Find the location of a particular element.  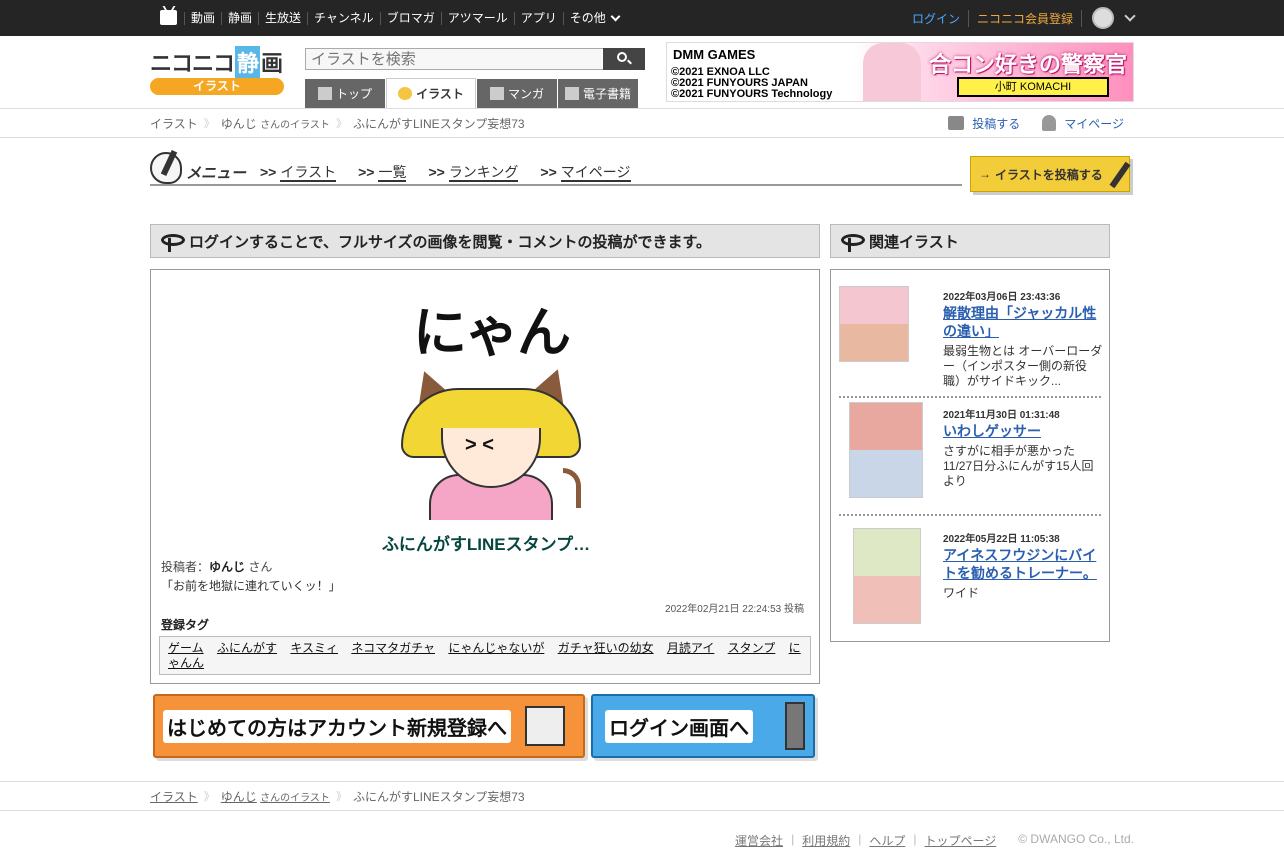

footer-copyright: © DWANGO Co., Ltd. is located at coordinates (1076, 839).